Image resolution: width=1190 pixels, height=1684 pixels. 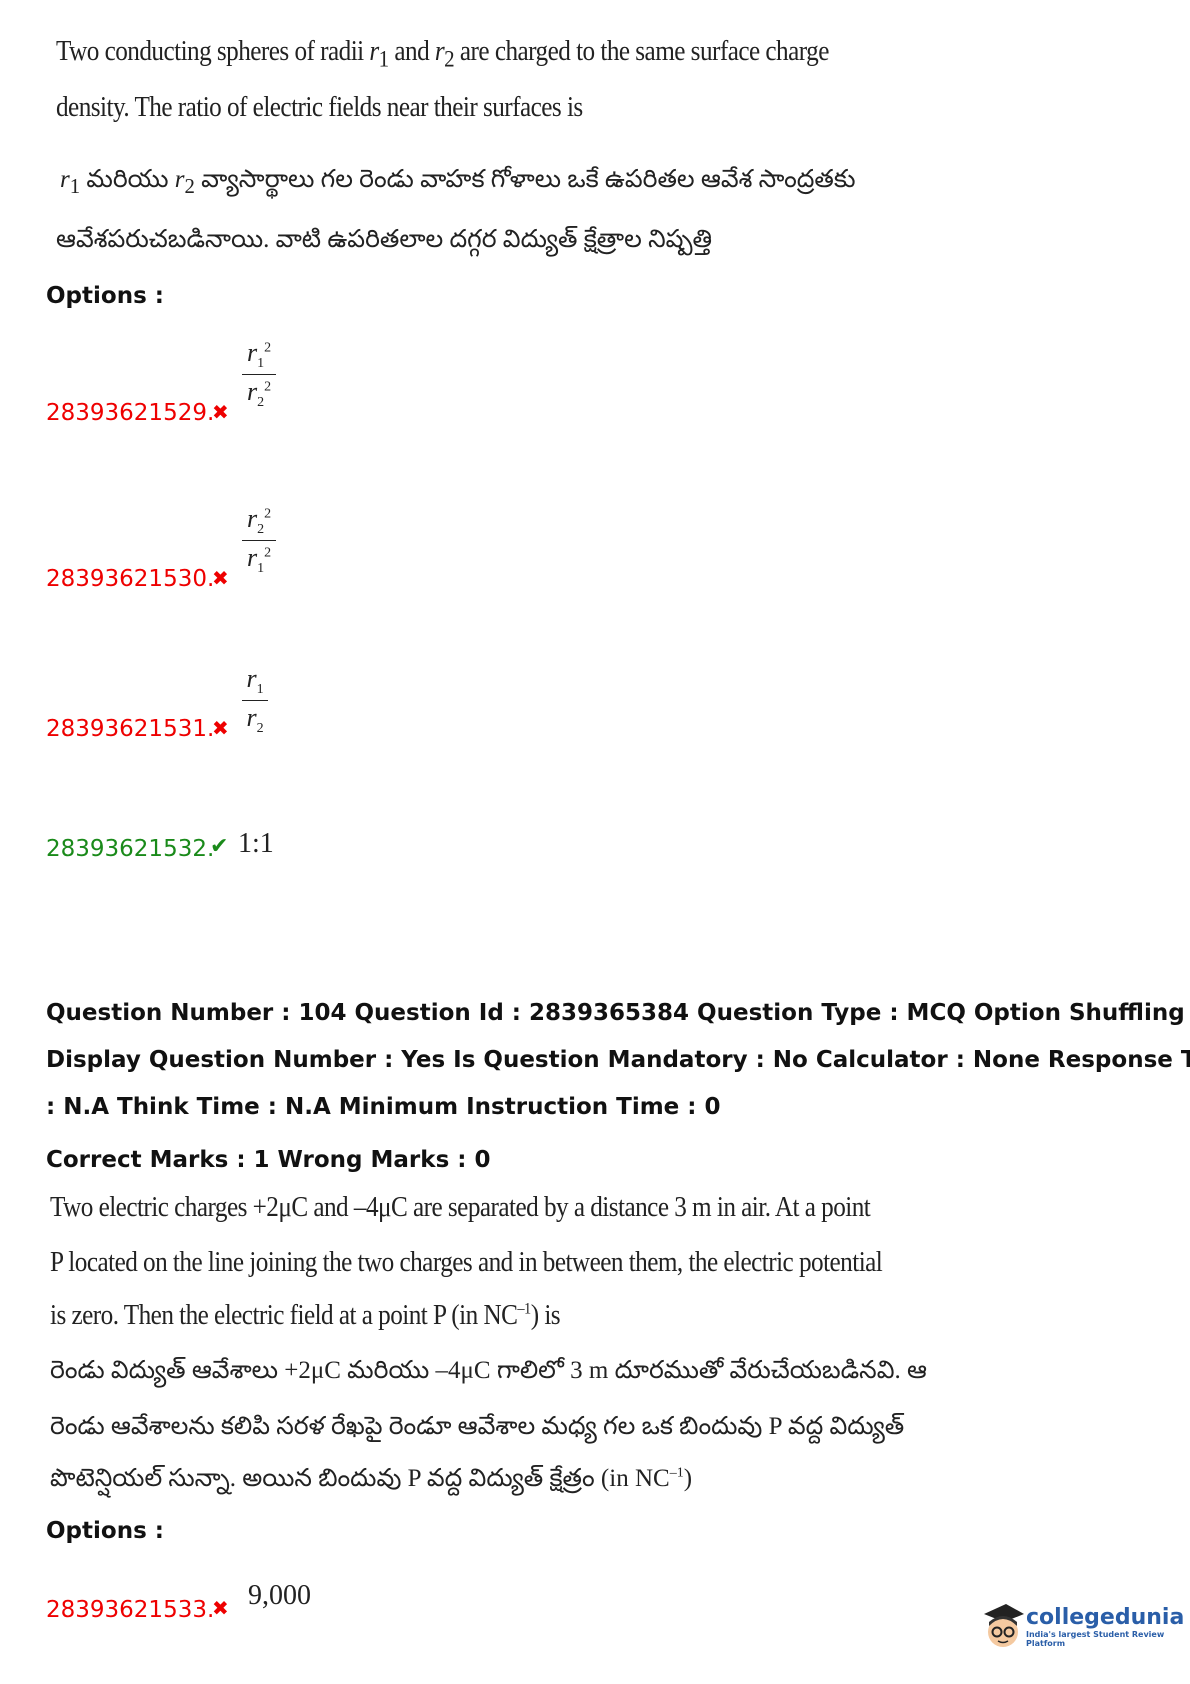 I want to click on q1-options-label: Options :, so click(x=105, y=296).